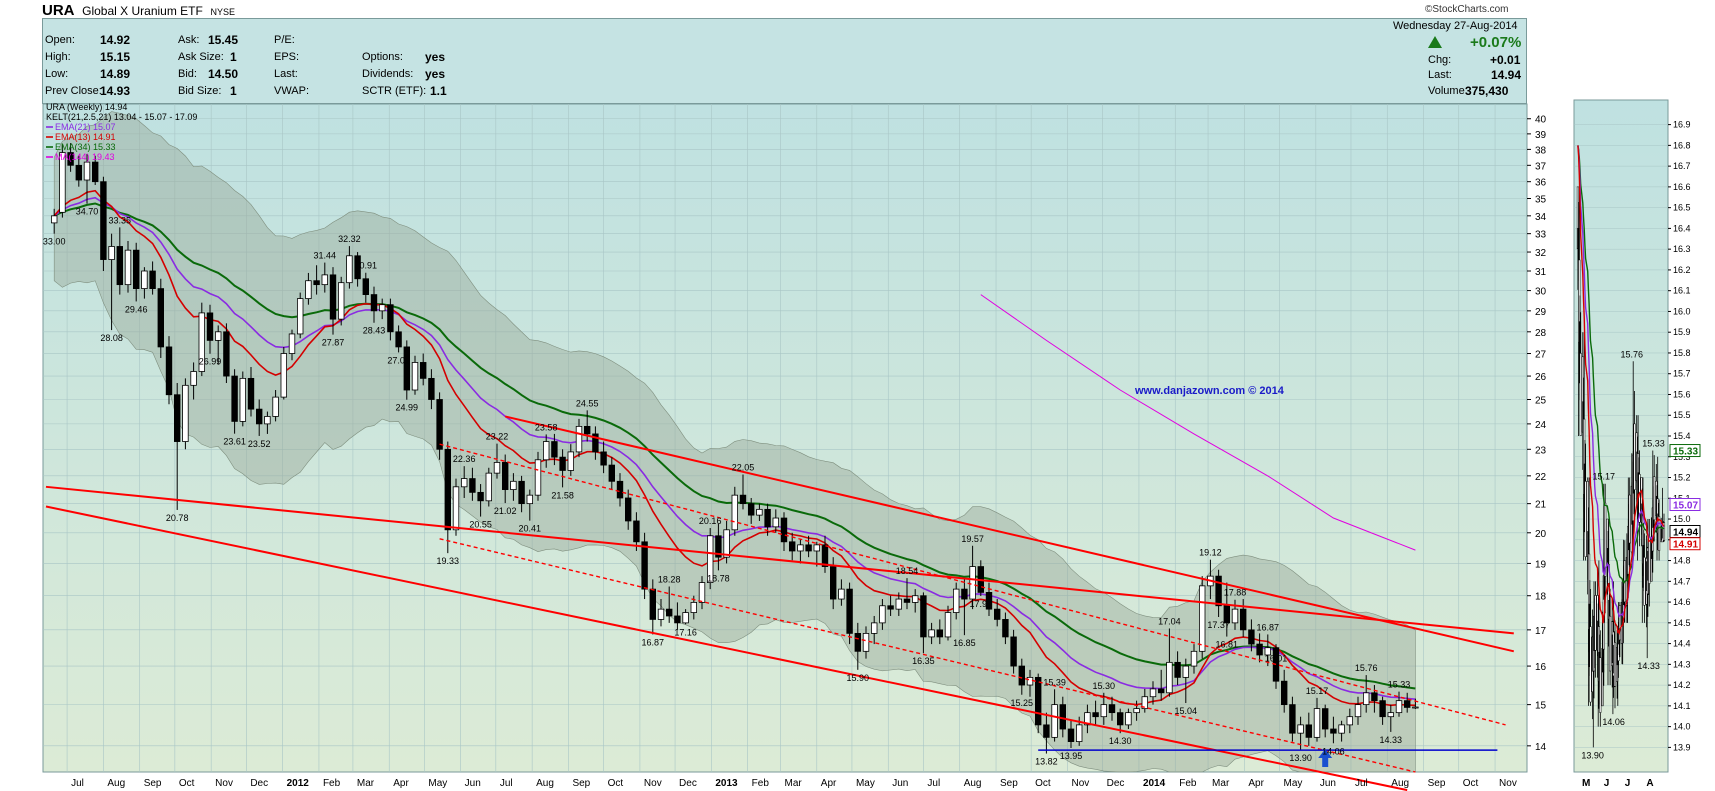  What do you see at coordinates (1022, 703) in the screenshot?
I see `price-annotation: 15.25` at bounding box center [1022, 703].